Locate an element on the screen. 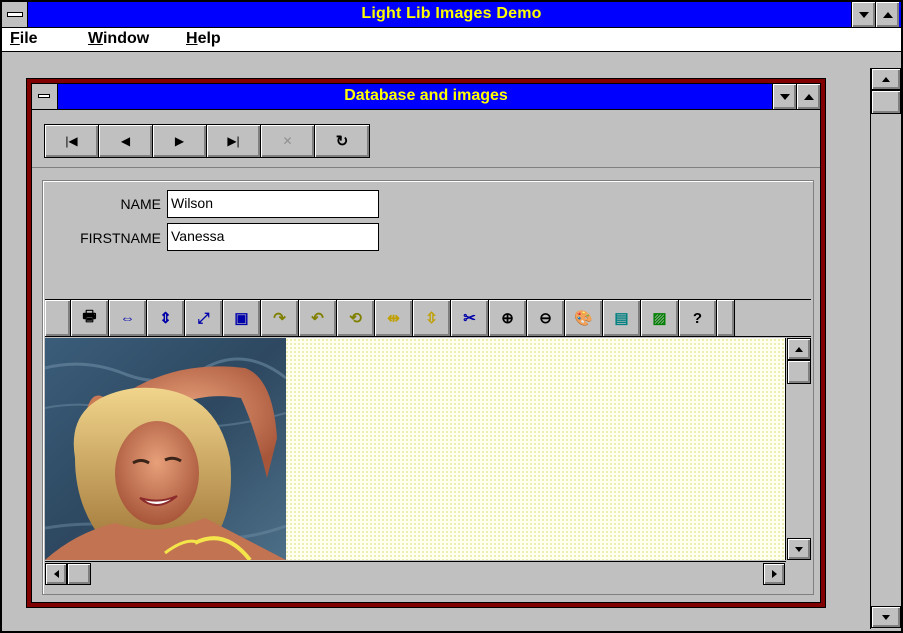 The width and height of the screenshot is (903, 633). window-title: Light Lib Images Demo is located at coordinates (451, 13).